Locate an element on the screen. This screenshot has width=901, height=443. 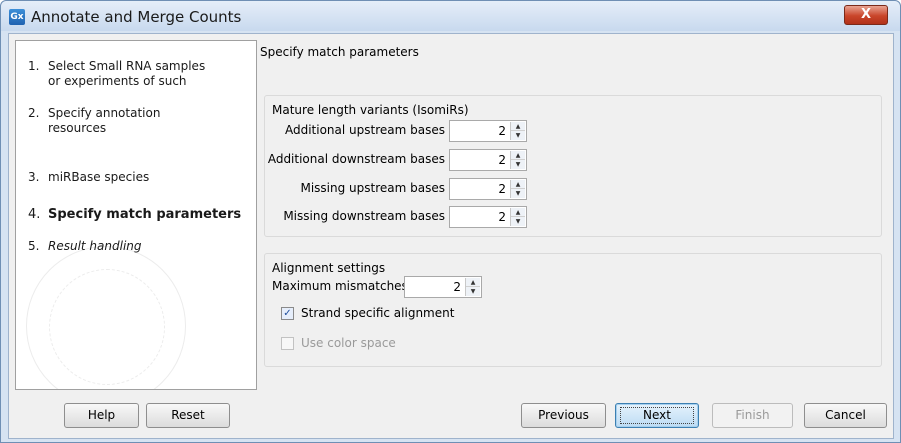
field-label: Missing downstream bases is located at coordinates (364, 216).